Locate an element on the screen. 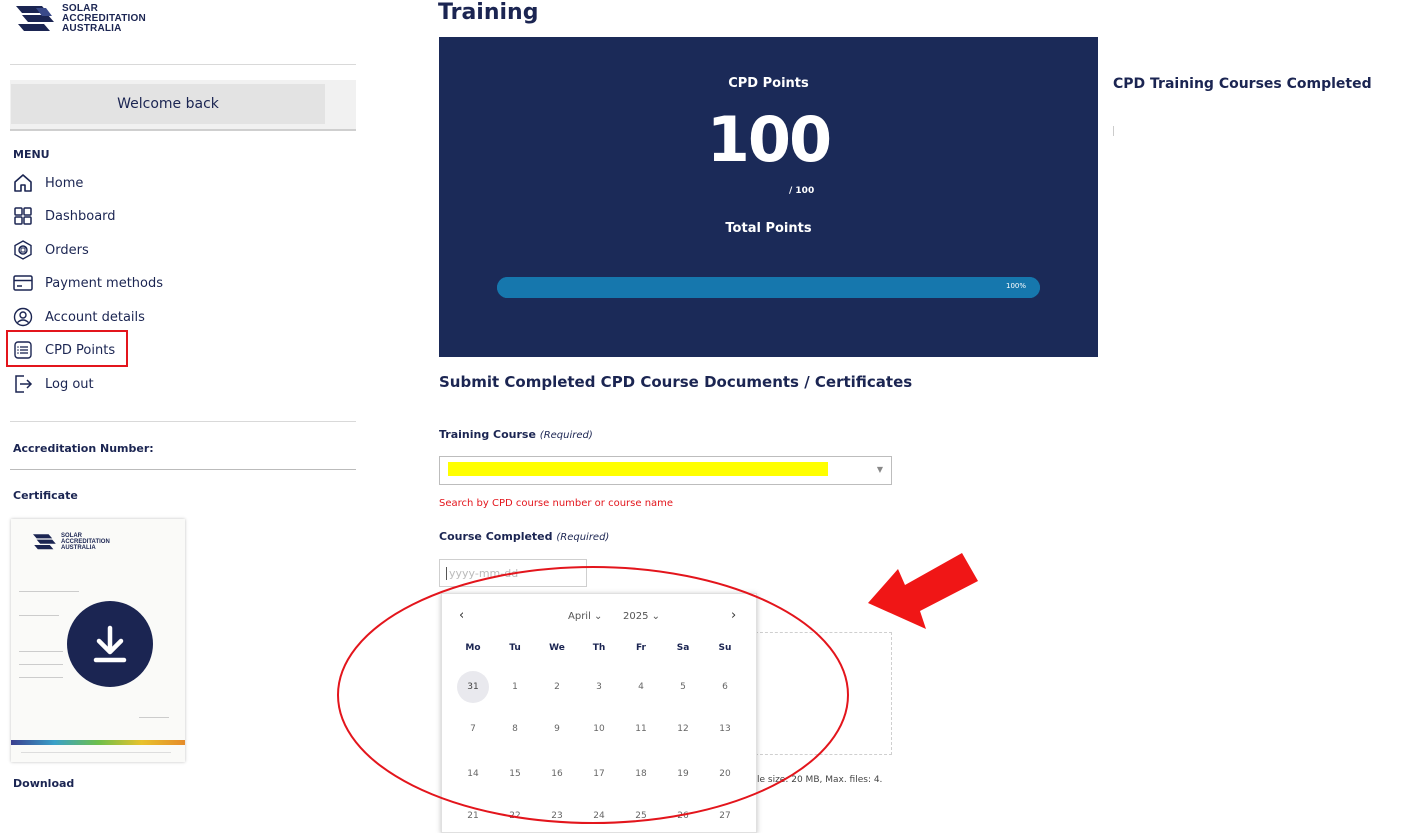 This screenshot has width=1402, height=833. progress-label: 100% is located at coordinates (1015, 286).